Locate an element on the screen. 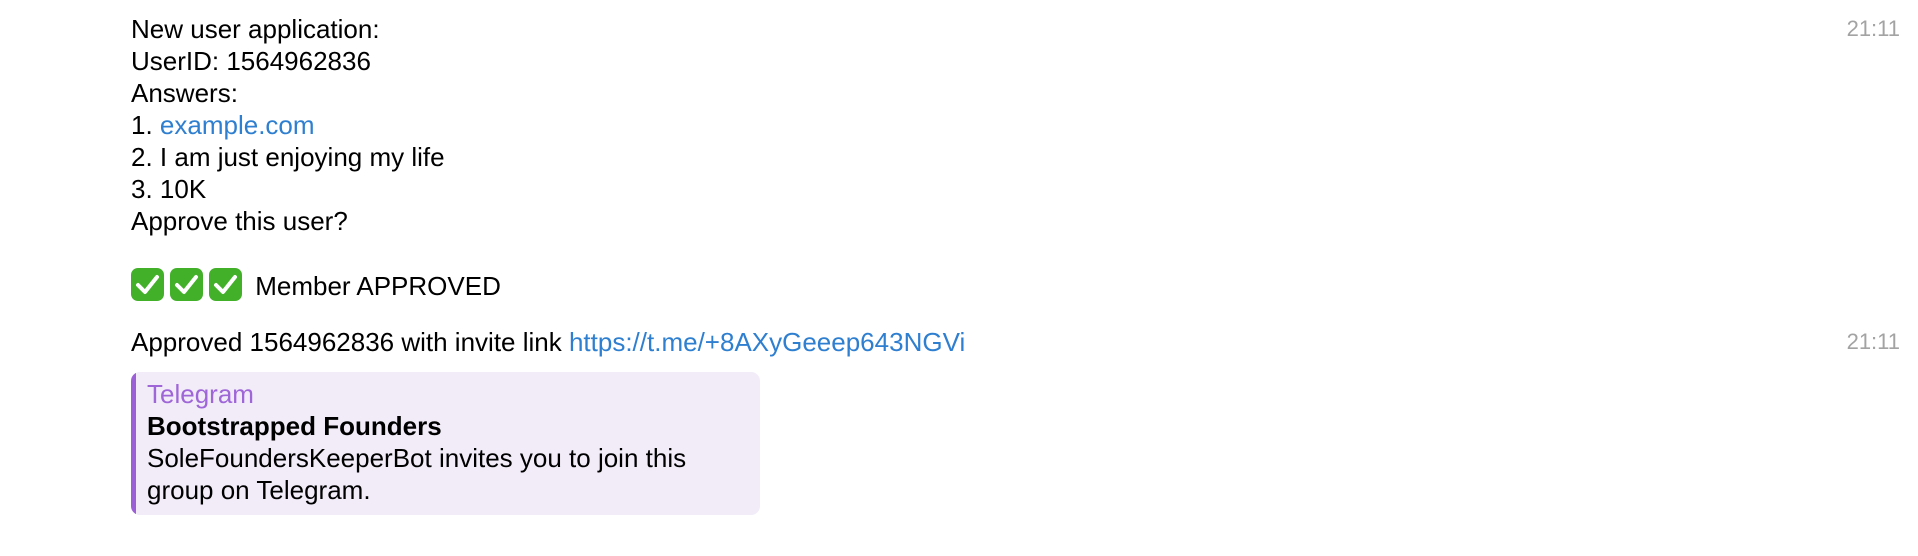 Image resolution: width=1918 pixels, height=556 pixels. invite-message-prefix: Approved 1564962836 with invite link is located at coordinates (350, 342).